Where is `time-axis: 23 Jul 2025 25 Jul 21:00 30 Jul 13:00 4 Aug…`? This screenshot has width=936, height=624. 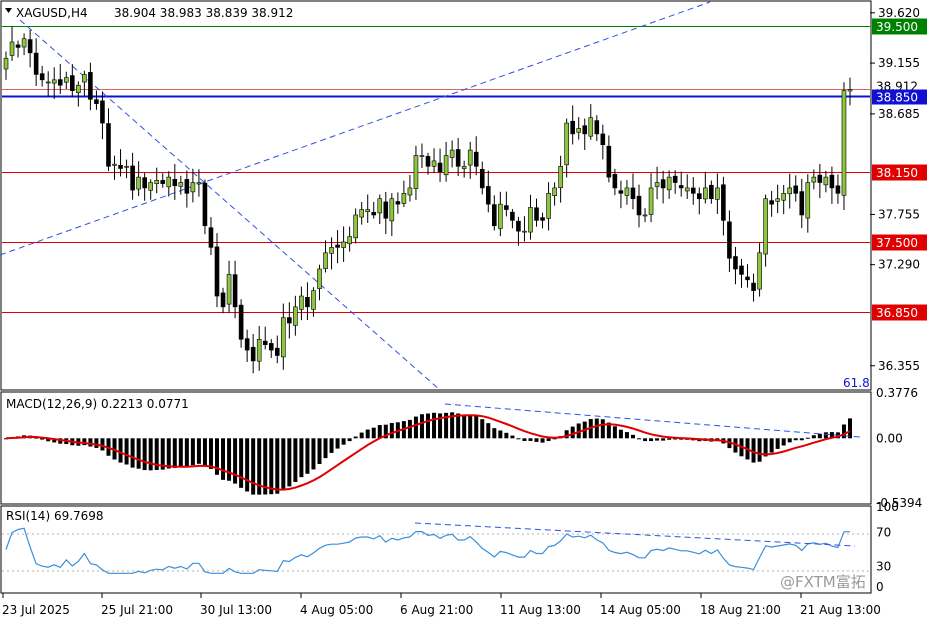 time-axis: 23 Jul 2025 25 Jul 21:00 30 Jul 13:00 4 Aug… is located at coordinates (441, 605).